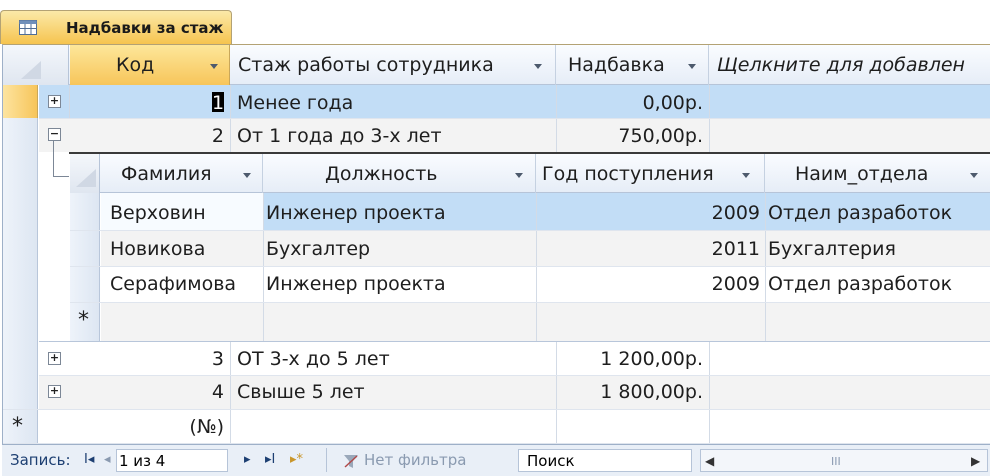 The width and height of the screenshot is (990, 476). Describe the element at coordinates (720, 249) in the screenshot. I see `sub-cell-god: 2011` at that location.